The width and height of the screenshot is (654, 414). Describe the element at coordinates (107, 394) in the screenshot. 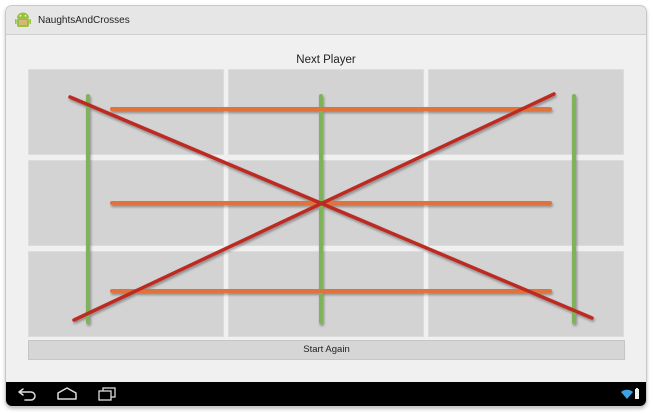

I see `recent-apps-icon` at that location.